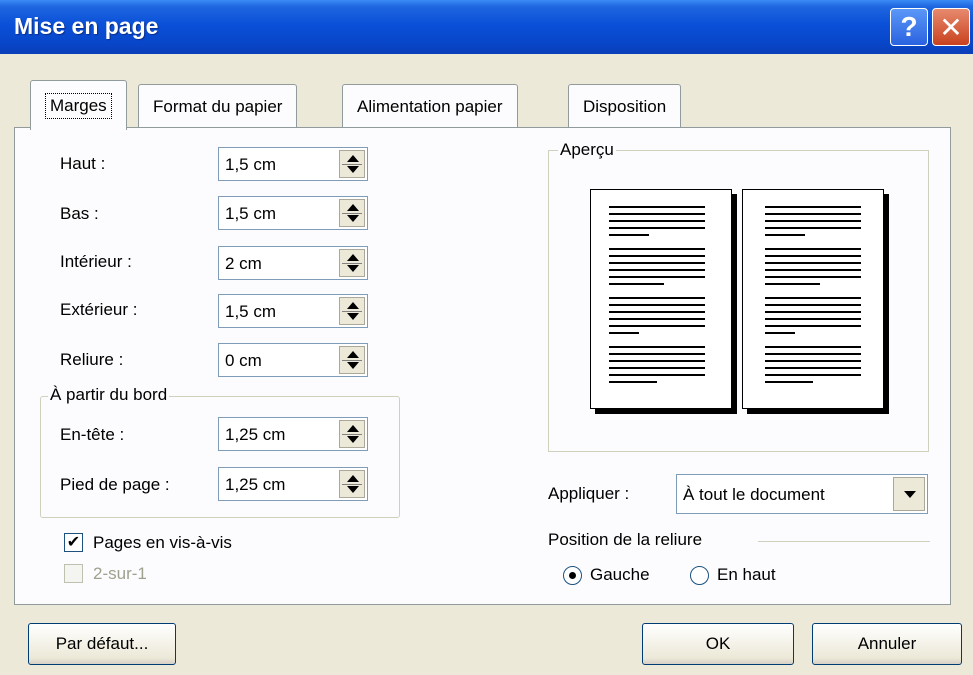 The image size is (973, 675). What do you see at coordinates (293, 164) in the screenshot?
I see `haut-spinner: 1,5 cm` at bounding box center [293, 164].